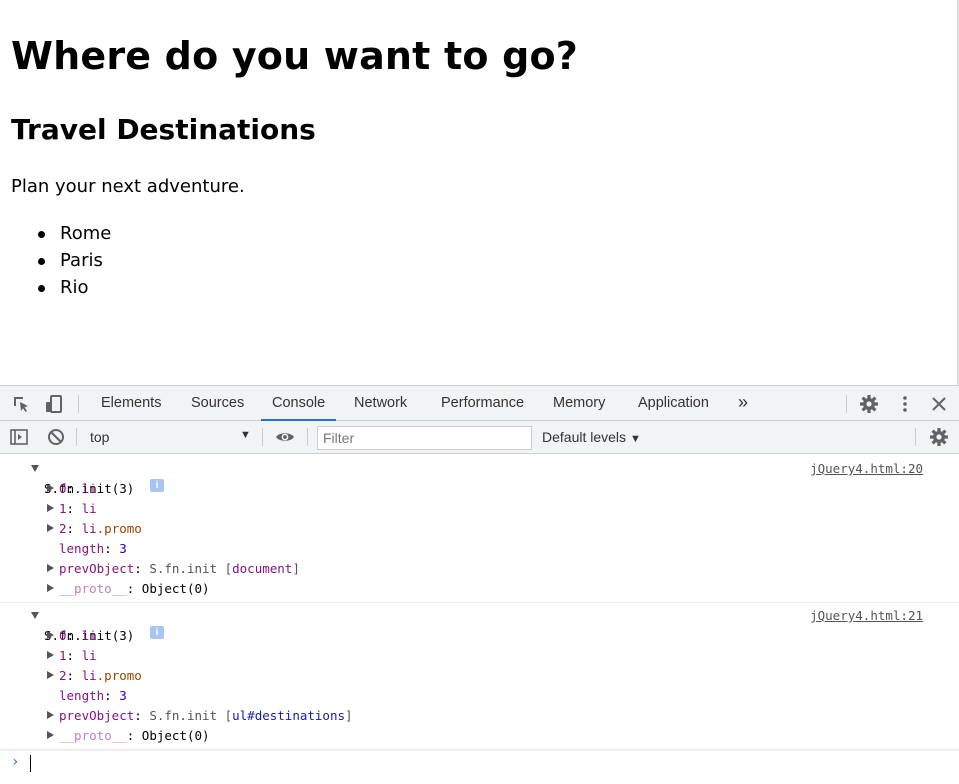  Describe the element at coordinates (295, 56) in the screenshot. I see `page-heading: Where do you want to go?` at that location.